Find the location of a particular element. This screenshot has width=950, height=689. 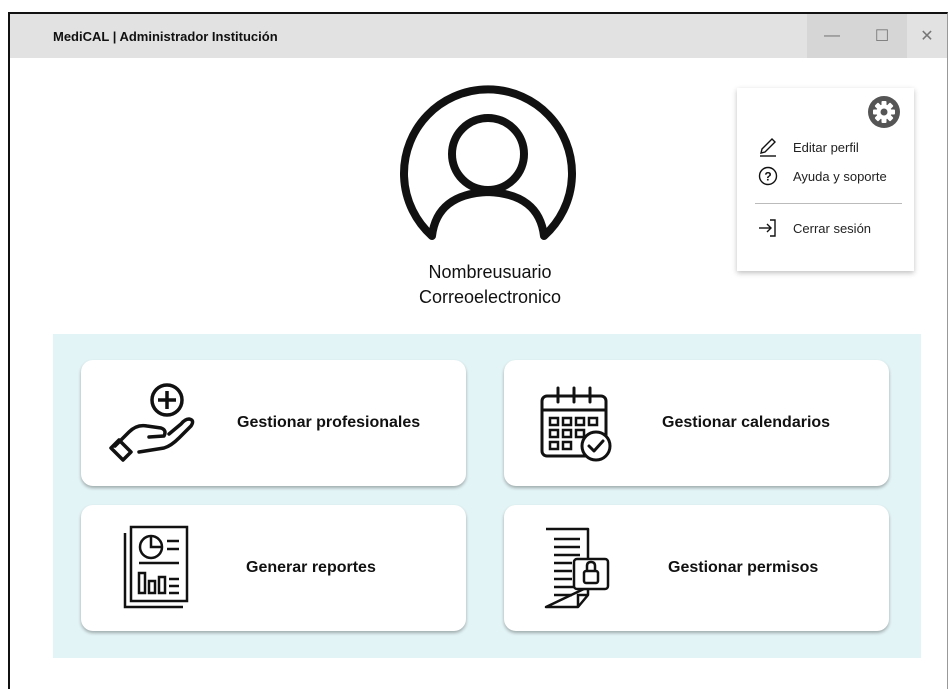

tile-manage-permissions: Gestionar permisos is located at coordinates (696, 568).